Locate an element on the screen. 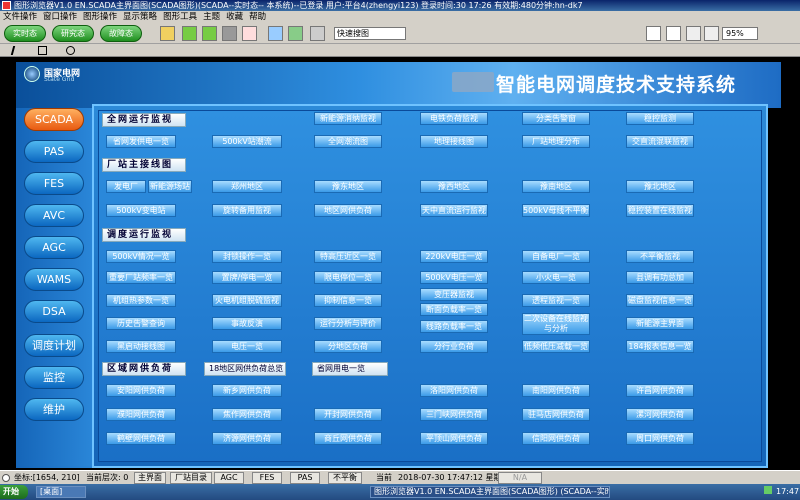 The image size is (800, 500). nav-pas: PAS is located at coordinates (54, 151).